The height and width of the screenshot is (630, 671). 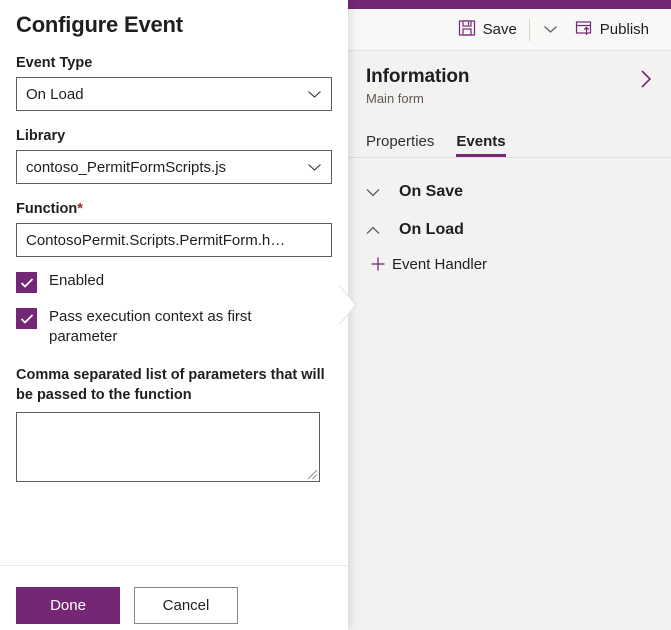 What do you see at coordinates (431, 191) in the screenshot?
I see `tree-row-on-save-label: On Save` at bounding box center [431, 191].